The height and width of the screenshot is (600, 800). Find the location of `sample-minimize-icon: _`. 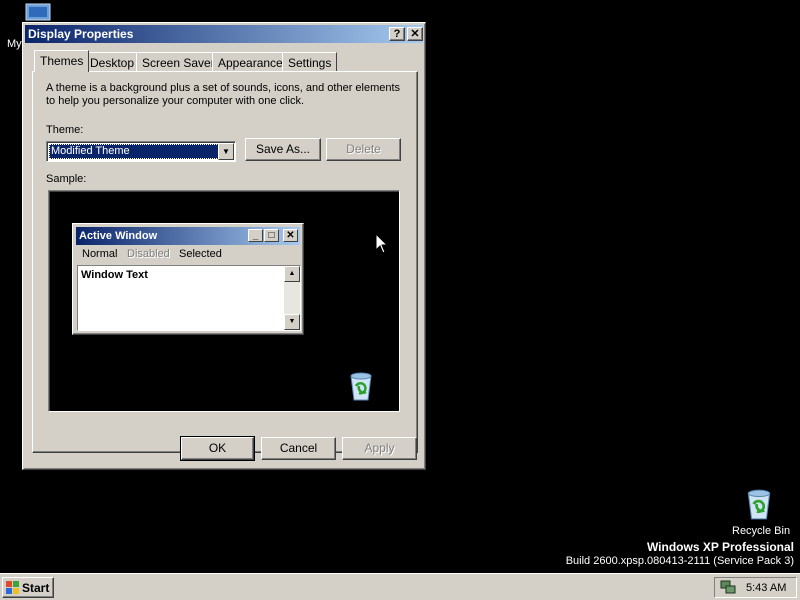

sample-minimize-icon: _ is located at coordinates (255, 235).